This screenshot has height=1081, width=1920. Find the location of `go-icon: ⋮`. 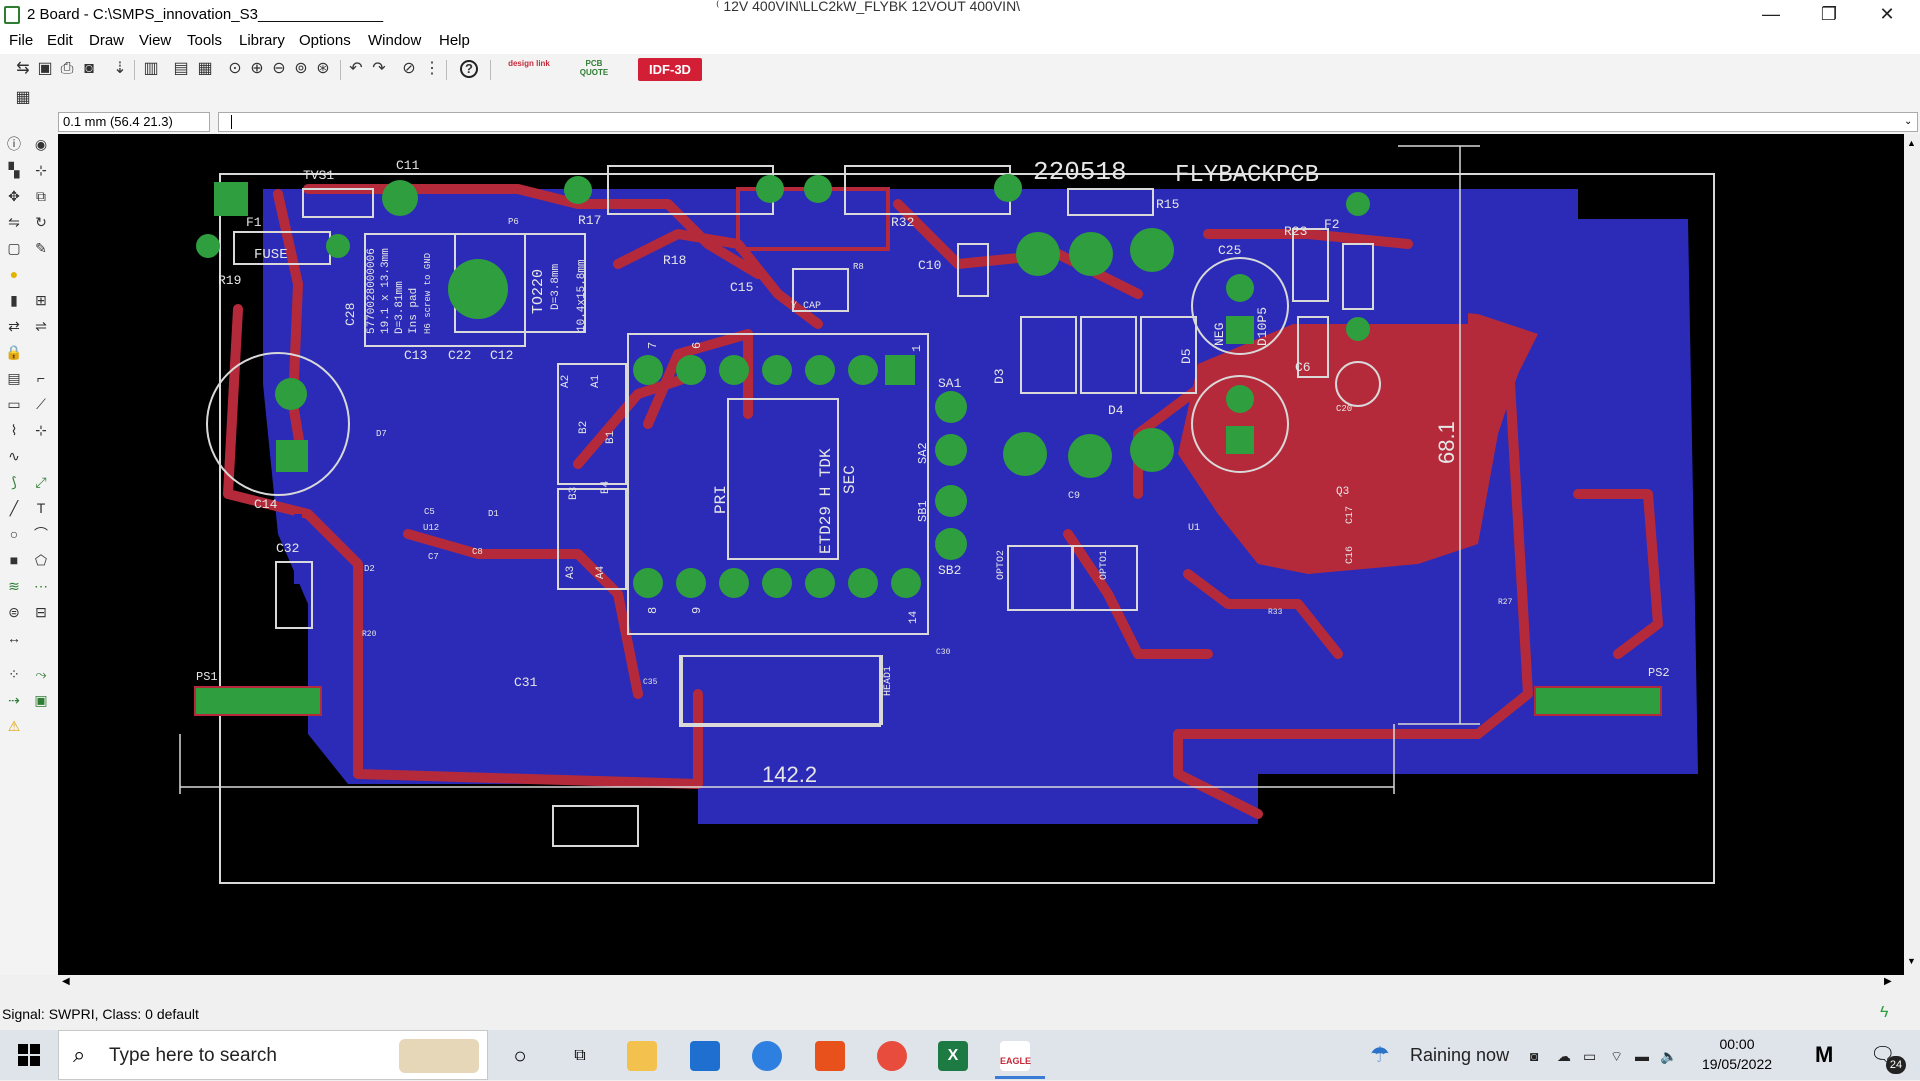

go-icon: ⋮ is located at coordinates (432, 69).